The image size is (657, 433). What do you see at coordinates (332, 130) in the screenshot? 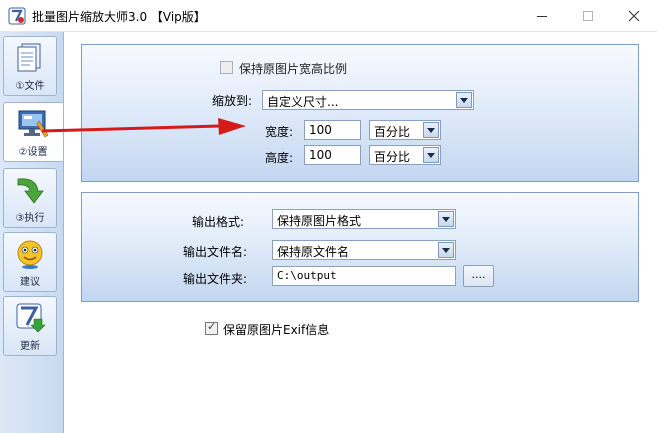
I see `width-input: 100` at bounding box center [332, 130].